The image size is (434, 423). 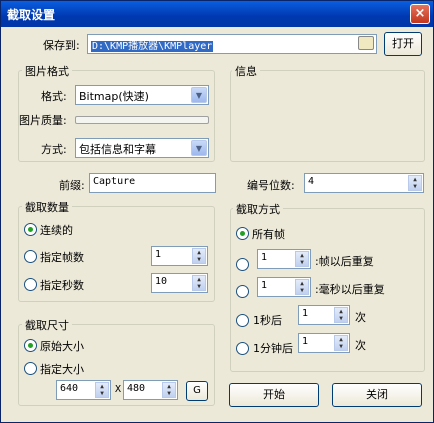 I want to click on after-1s-suffix: 次, so click(x=360, y=317).